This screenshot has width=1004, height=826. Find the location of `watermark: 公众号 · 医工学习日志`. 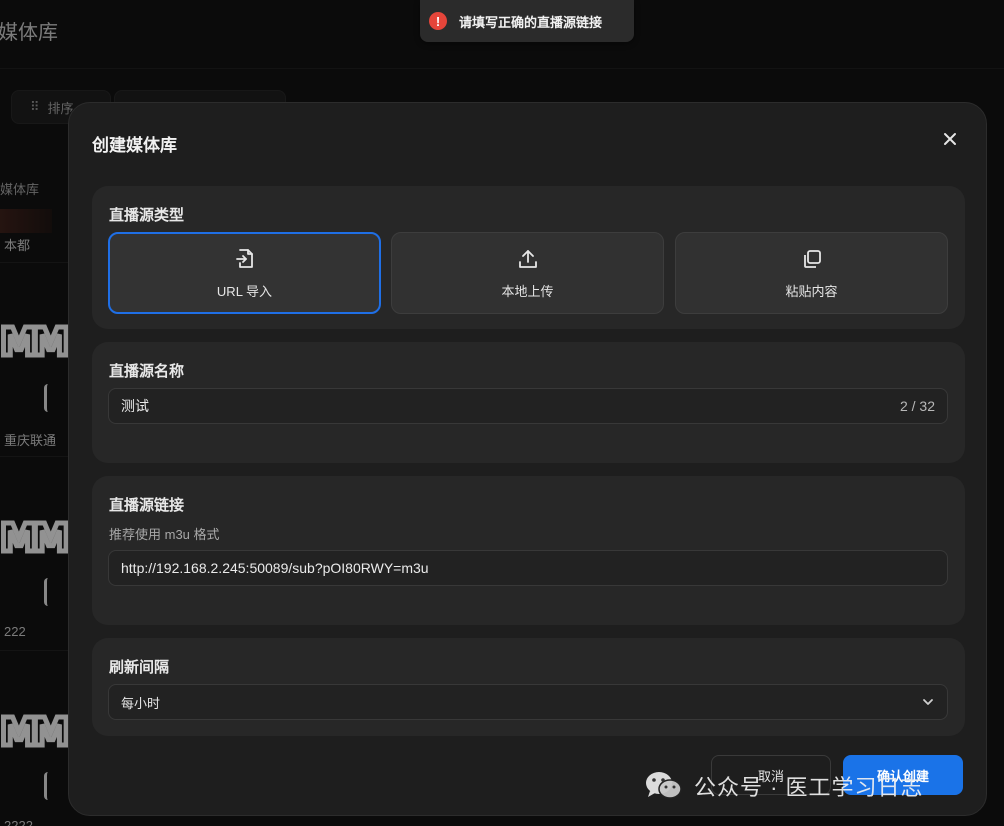

watermark: 公众号 · 医工学习日志 is located at coordinates (784, 786).